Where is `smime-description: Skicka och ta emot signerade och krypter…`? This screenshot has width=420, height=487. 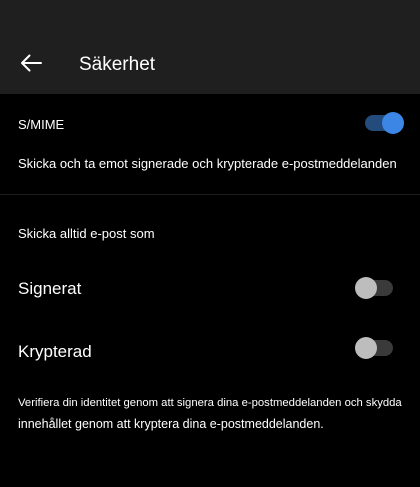 smime-description: Skicka och ta emot signerade och krypter… is located at coordinates (207, 163).